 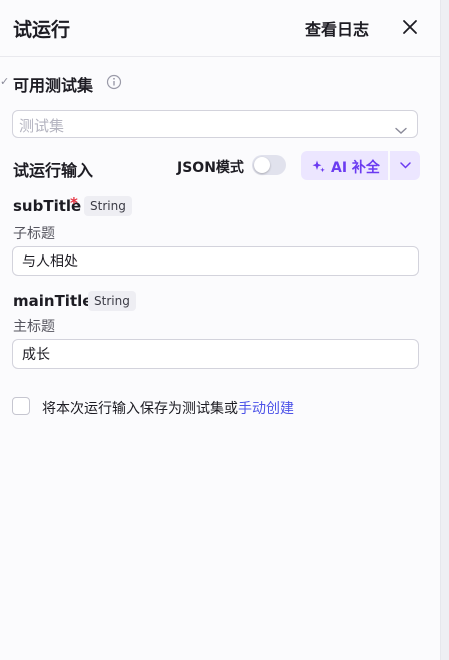 What do you see at coordinates (337, 28) in the screenshot?
I see `view-log-button: 查看日志` at bounding box center [337, 28].